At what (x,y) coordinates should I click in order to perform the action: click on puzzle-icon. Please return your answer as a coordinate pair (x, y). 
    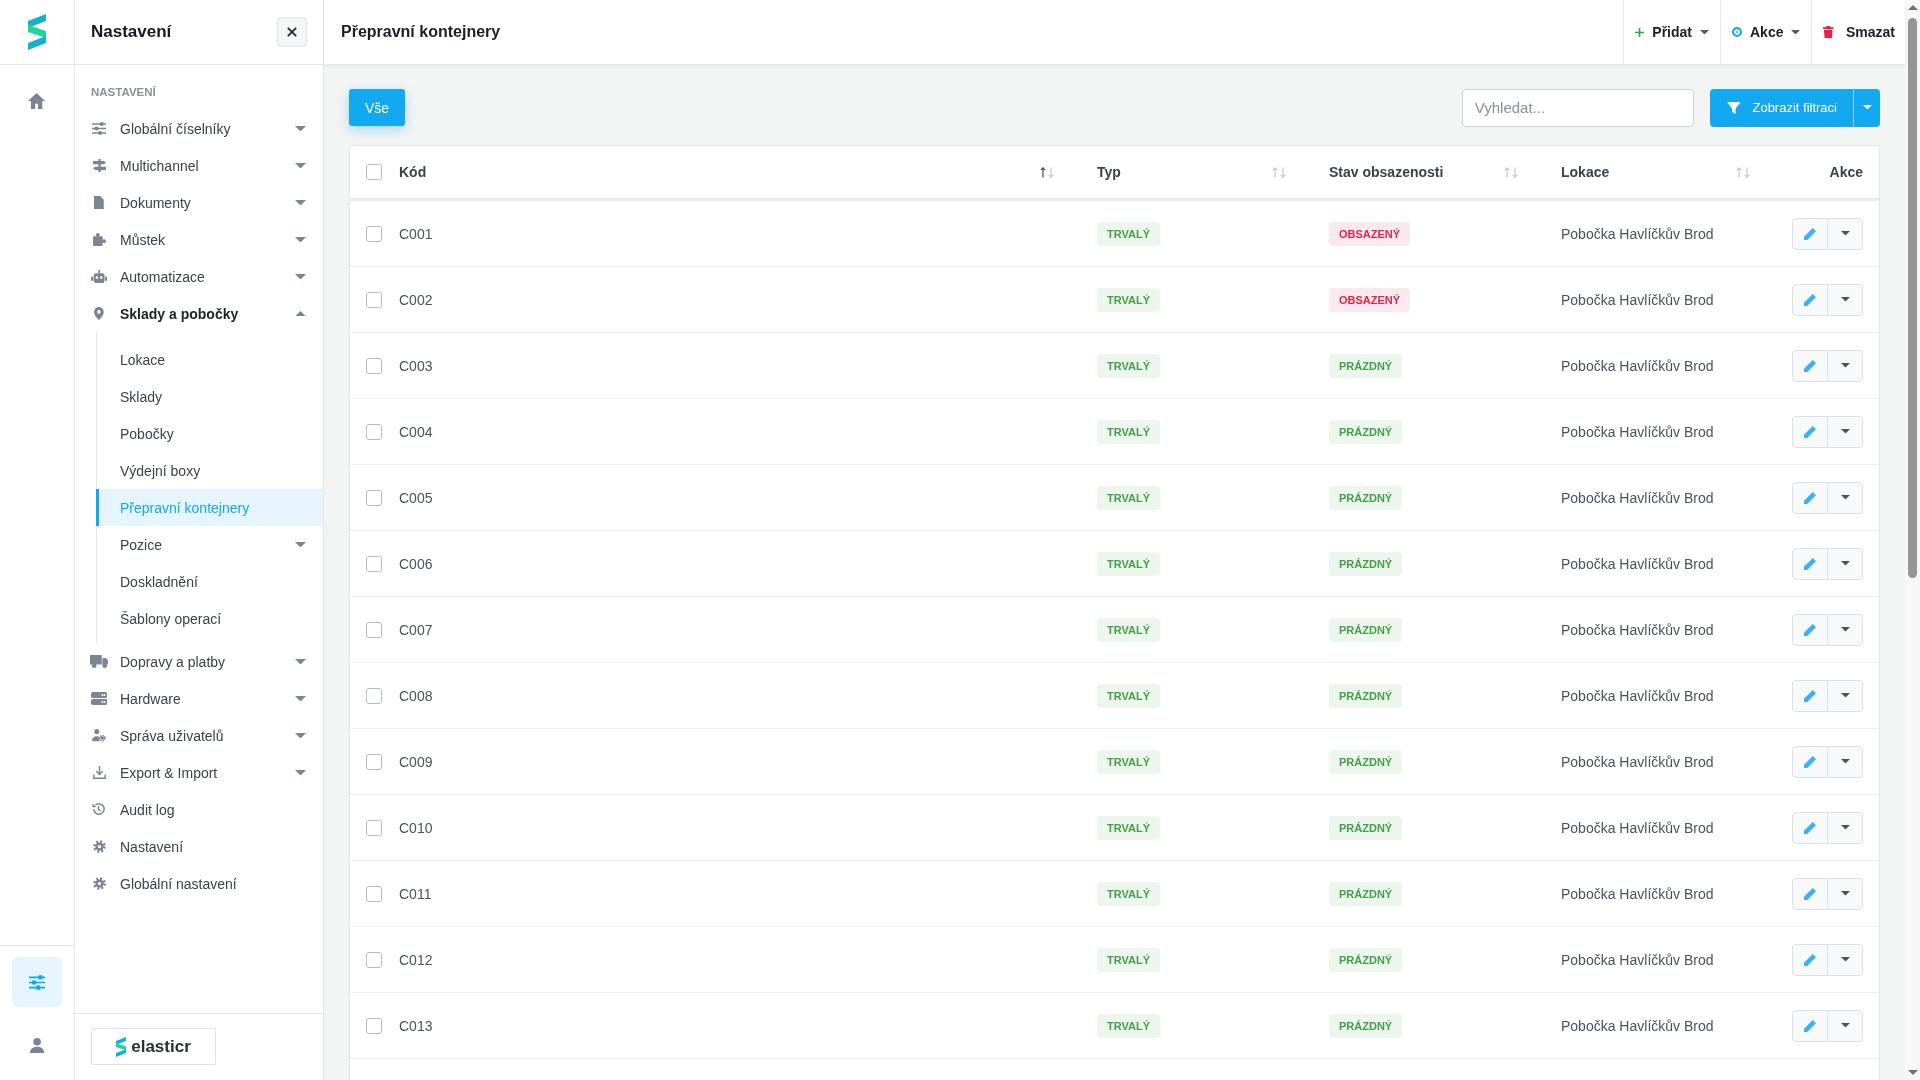
    Looking at the image, I should click on (99, 239).